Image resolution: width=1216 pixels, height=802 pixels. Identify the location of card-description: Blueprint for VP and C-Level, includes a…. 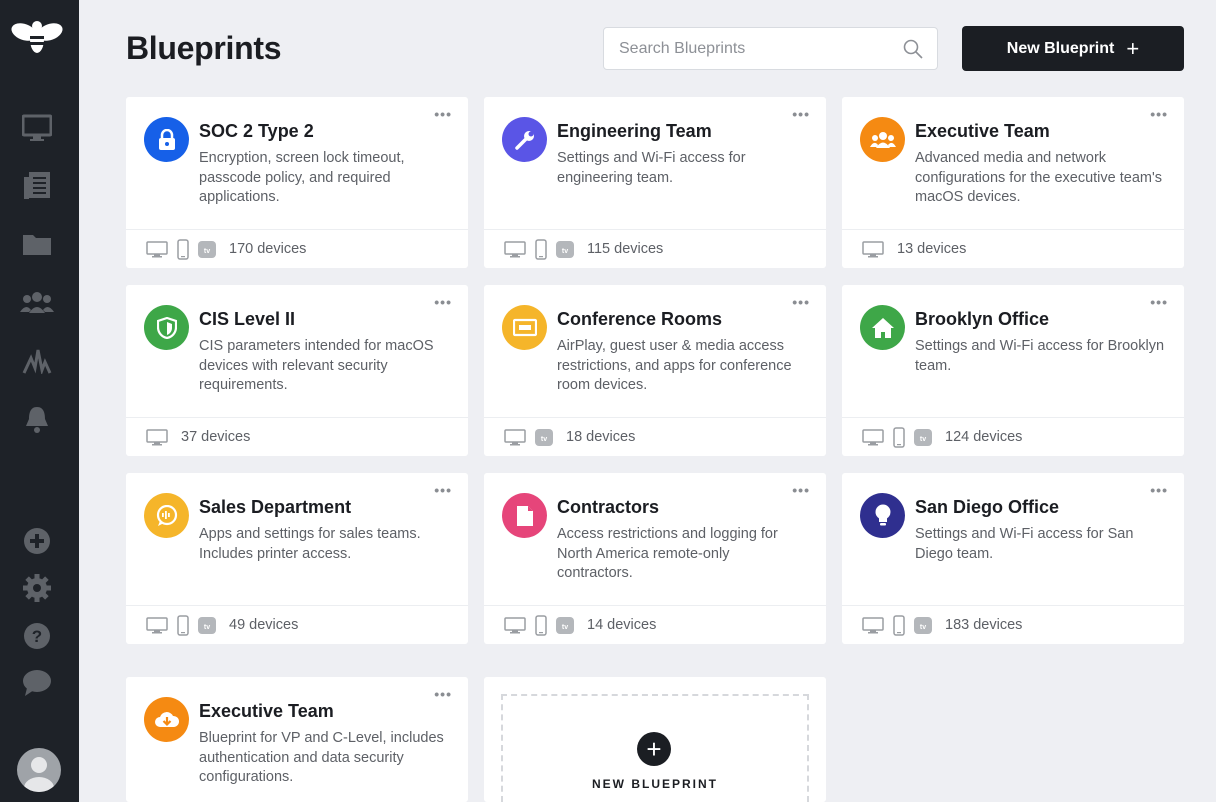
(321, 757).